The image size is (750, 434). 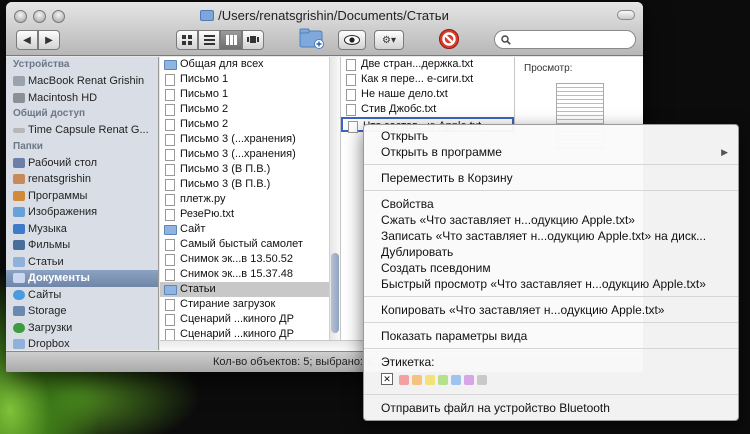 What do you see at coordinates (335, 293) in the screenshot?
I see `scrollbar-thumb` at bounding box center [335, 293].